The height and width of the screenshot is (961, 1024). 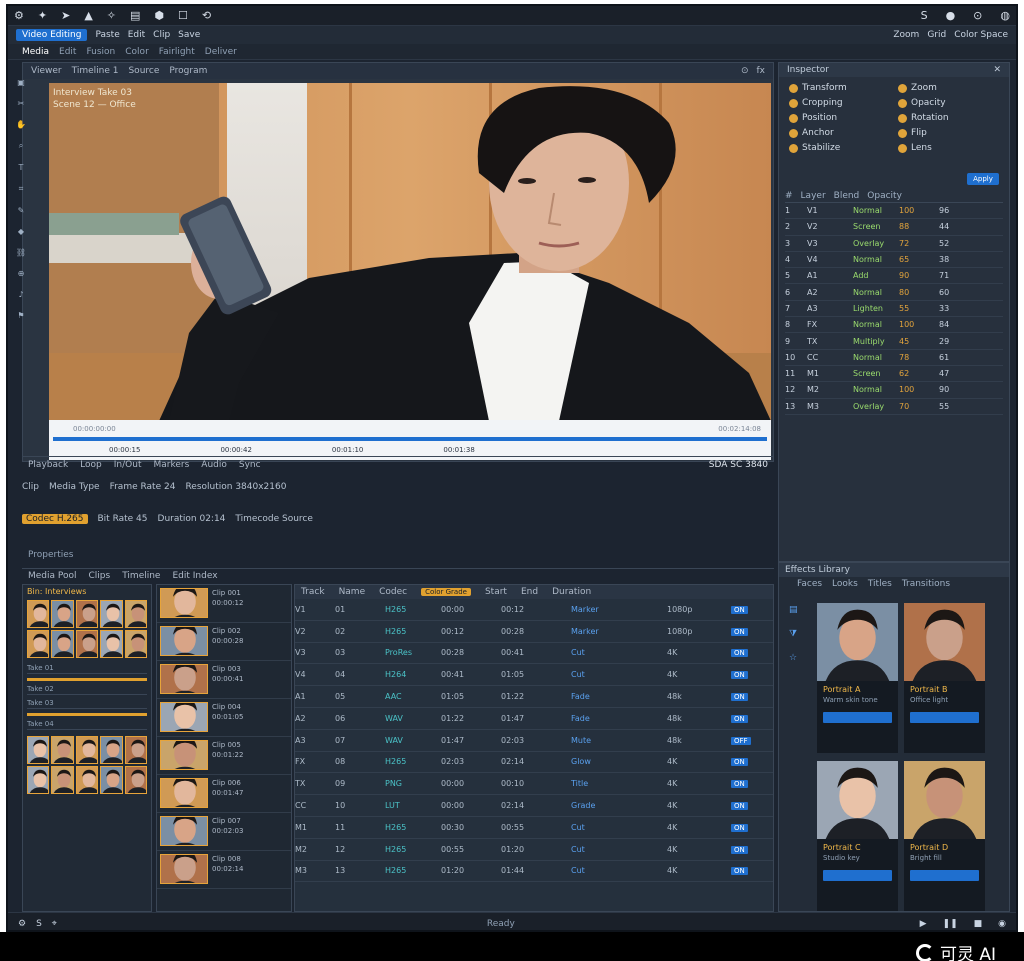 What do you see at coordinates (741, 740) in the screenshot?
I see `track-toggle: OFF` at bounding box center [741, 740].